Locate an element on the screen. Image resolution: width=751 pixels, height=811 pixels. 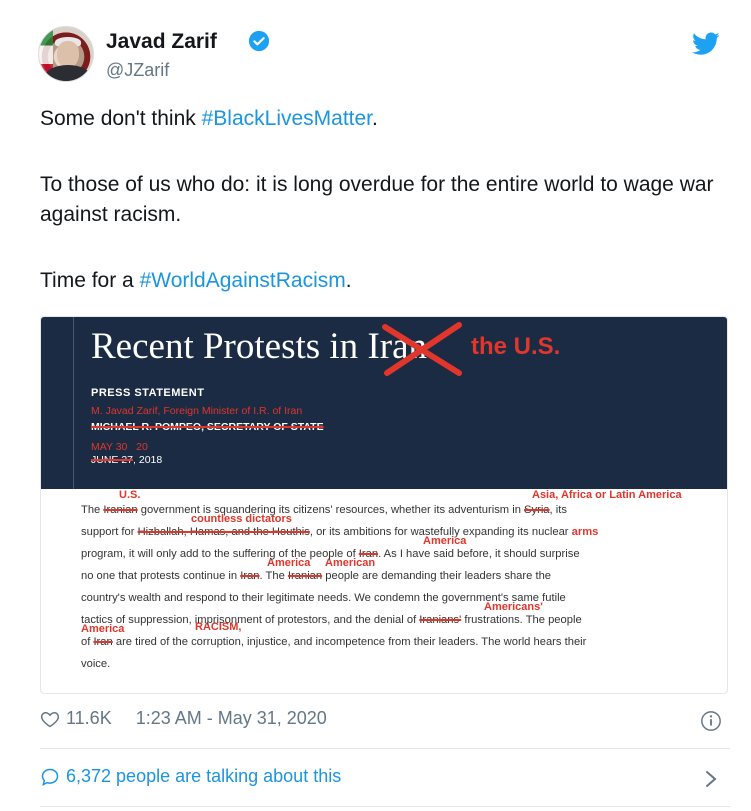
statement-title: Recent Protests in Iran is located at coordinates (259, 346).